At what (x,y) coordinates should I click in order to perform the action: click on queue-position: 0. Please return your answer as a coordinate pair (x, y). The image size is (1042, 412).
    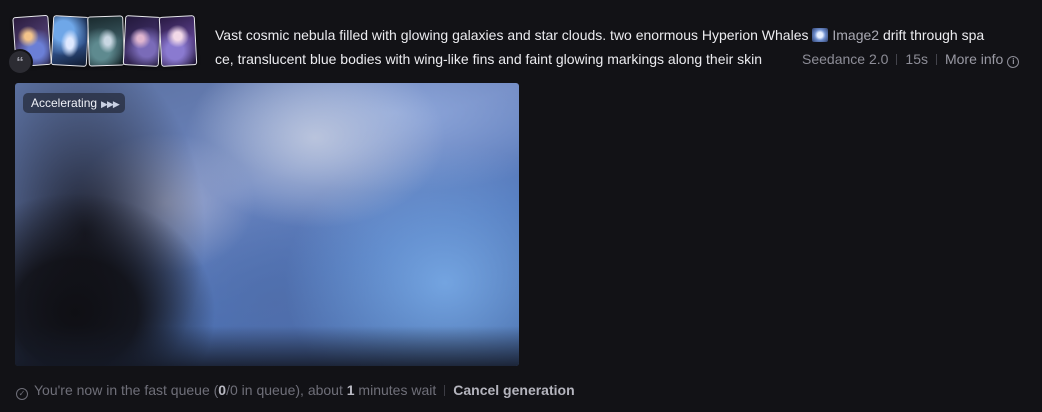
    Looking at the image, I should click on (222, 390).